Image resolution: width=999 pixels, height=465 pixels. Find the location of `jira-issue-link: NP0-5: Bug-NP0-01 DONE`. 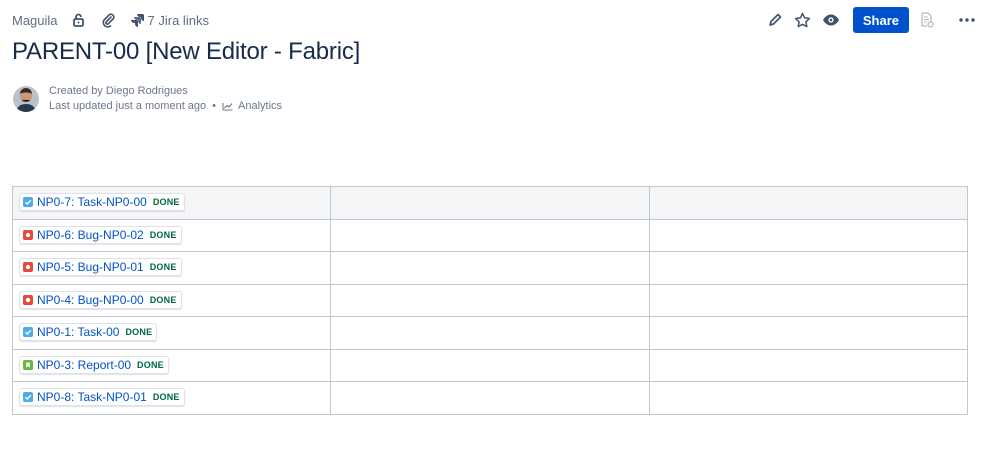

jira-issue-link: NP0-5: Bug-NP0-01 DONE is located at coordinates (100, 267).